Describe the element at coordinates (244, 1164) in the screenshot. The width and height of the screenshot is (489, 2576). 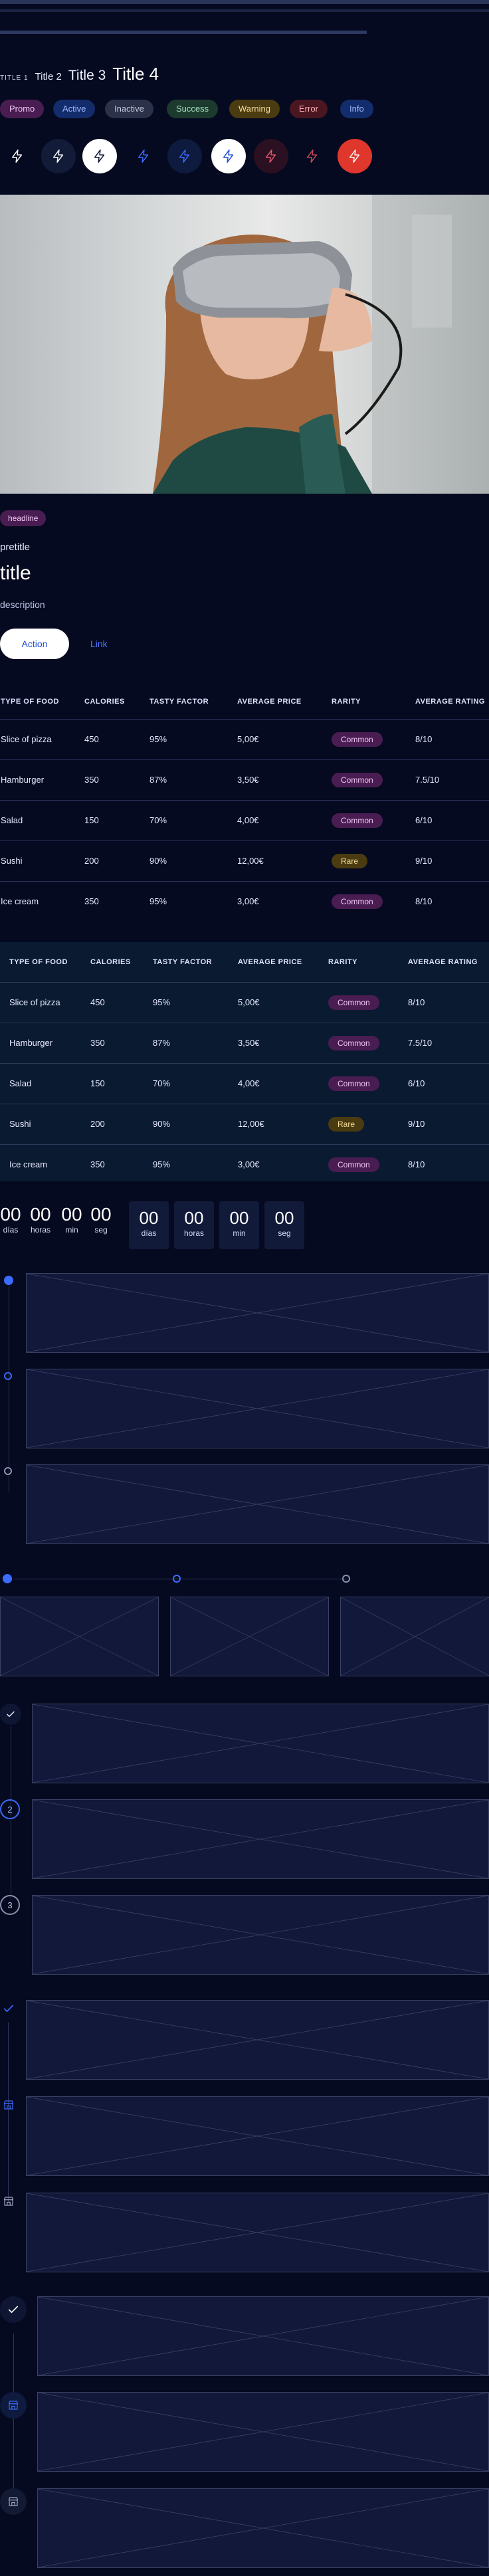
I see `table-row: Ice cream 350 95% 3,00€ Common 8/10` at that location.